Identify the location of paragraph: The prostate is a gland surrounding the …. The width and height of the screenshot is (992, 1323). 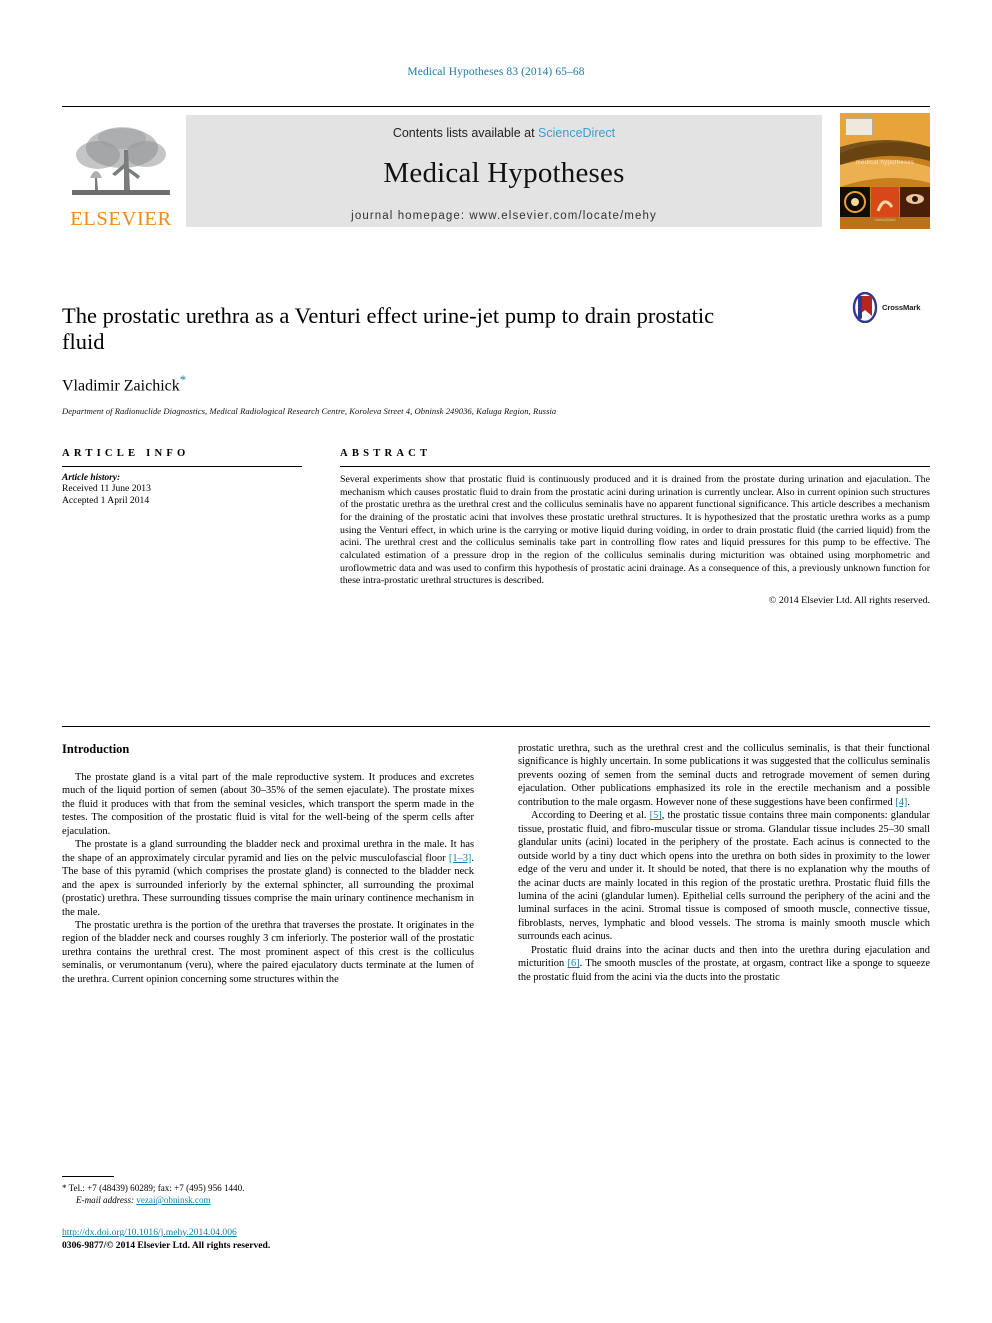
(268, 878).